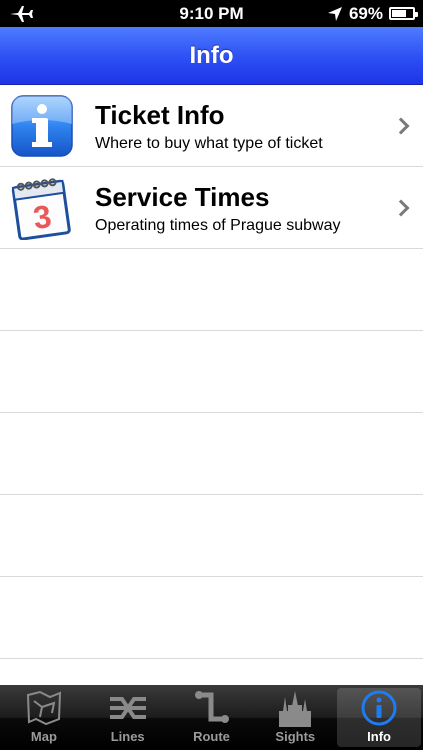 The width and height of the screenshot is (423, 750). I want to click on tab-sights: Sights, so click(295, 717).